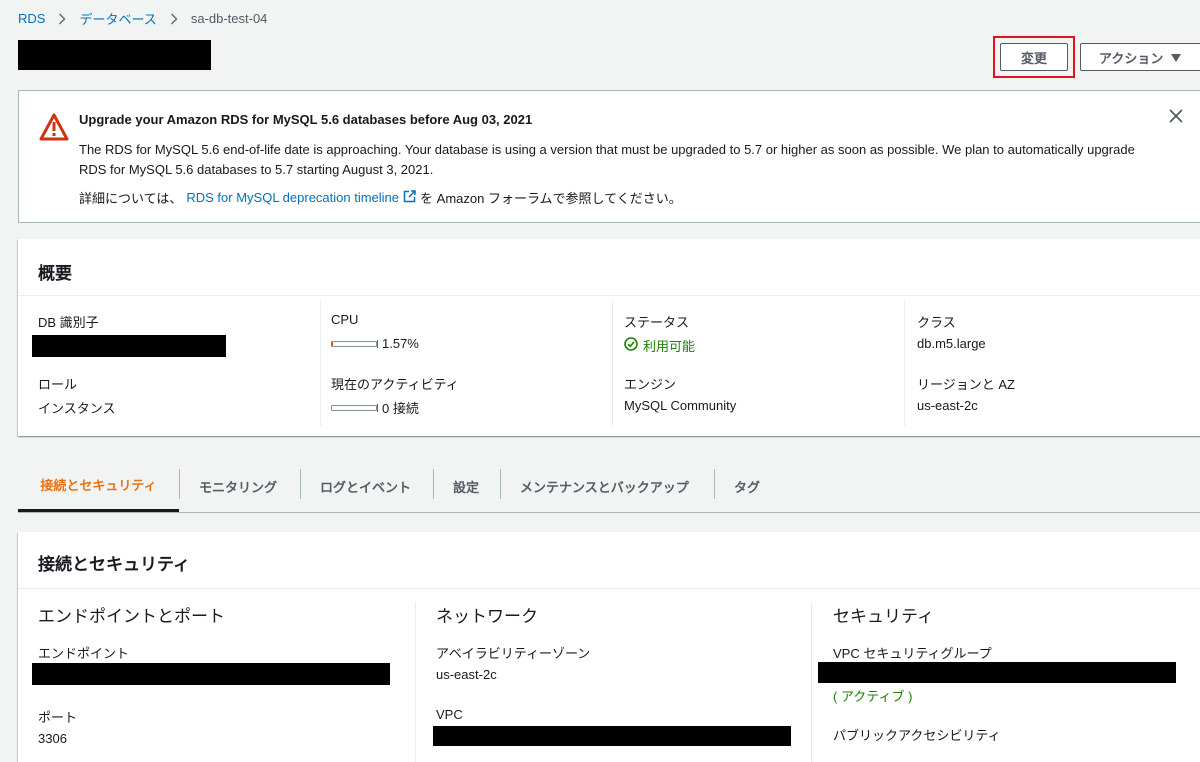 This screenshot has width=1200, height=762. Describe the element at coordinates (997, 672) in the screenshot. I see `security-group-redacted` at that location.